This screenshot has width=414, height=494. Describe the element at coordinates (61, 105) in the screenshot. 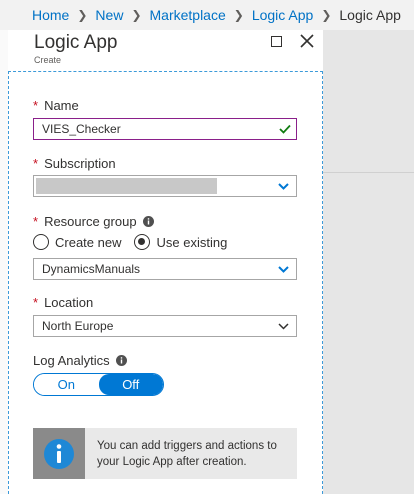

I see `name-label-text: Name` at that location.